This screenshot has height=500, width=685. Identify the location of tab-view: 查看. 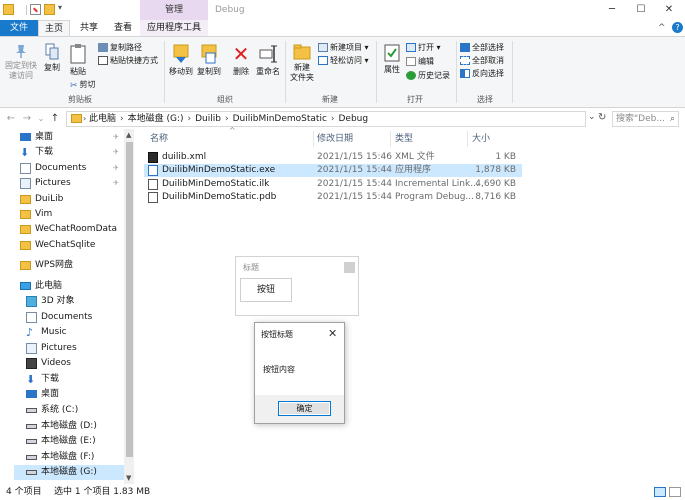
(123, 28).